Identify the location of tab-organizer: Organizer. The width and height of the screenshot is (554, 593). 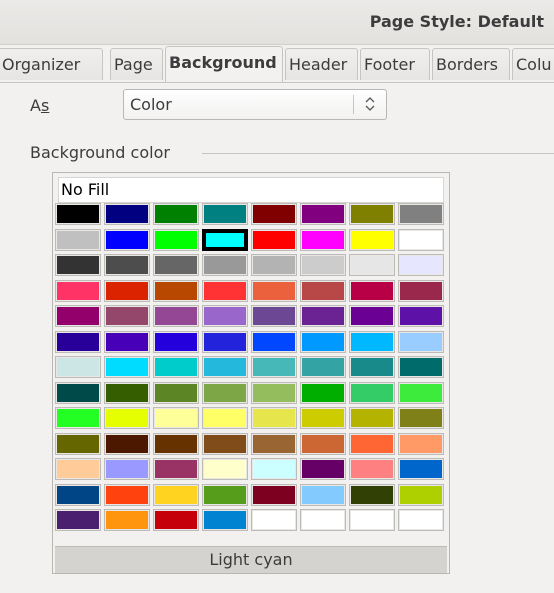
(51, 64).